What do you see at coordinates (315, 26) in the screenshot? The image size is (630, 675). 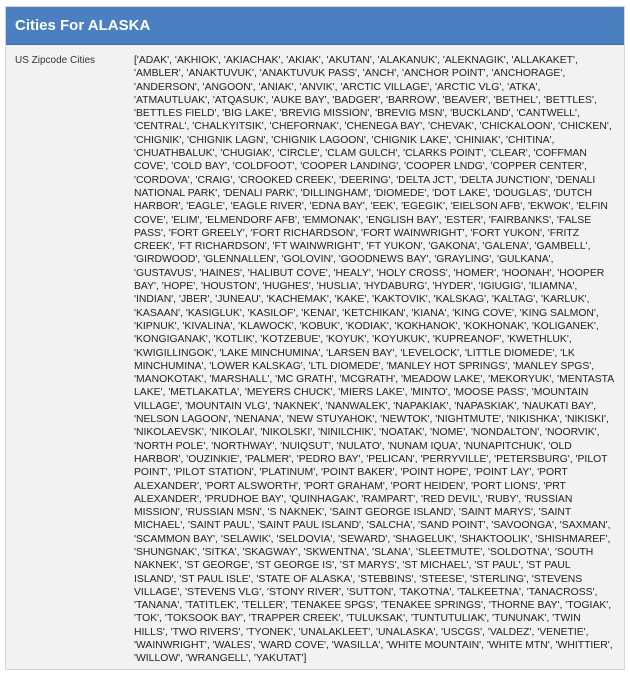 I see `panel-title: Cities For ALASKA` at bounding box center [315, 26].